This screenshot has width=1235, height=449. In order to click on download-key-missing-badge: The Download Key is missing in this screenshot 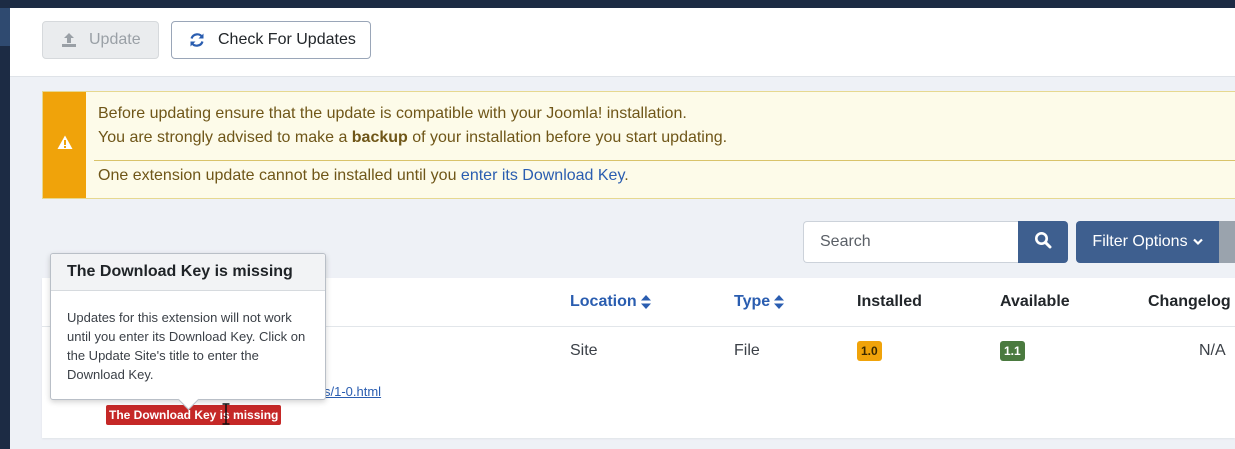, I will do `click(194, 415)`.